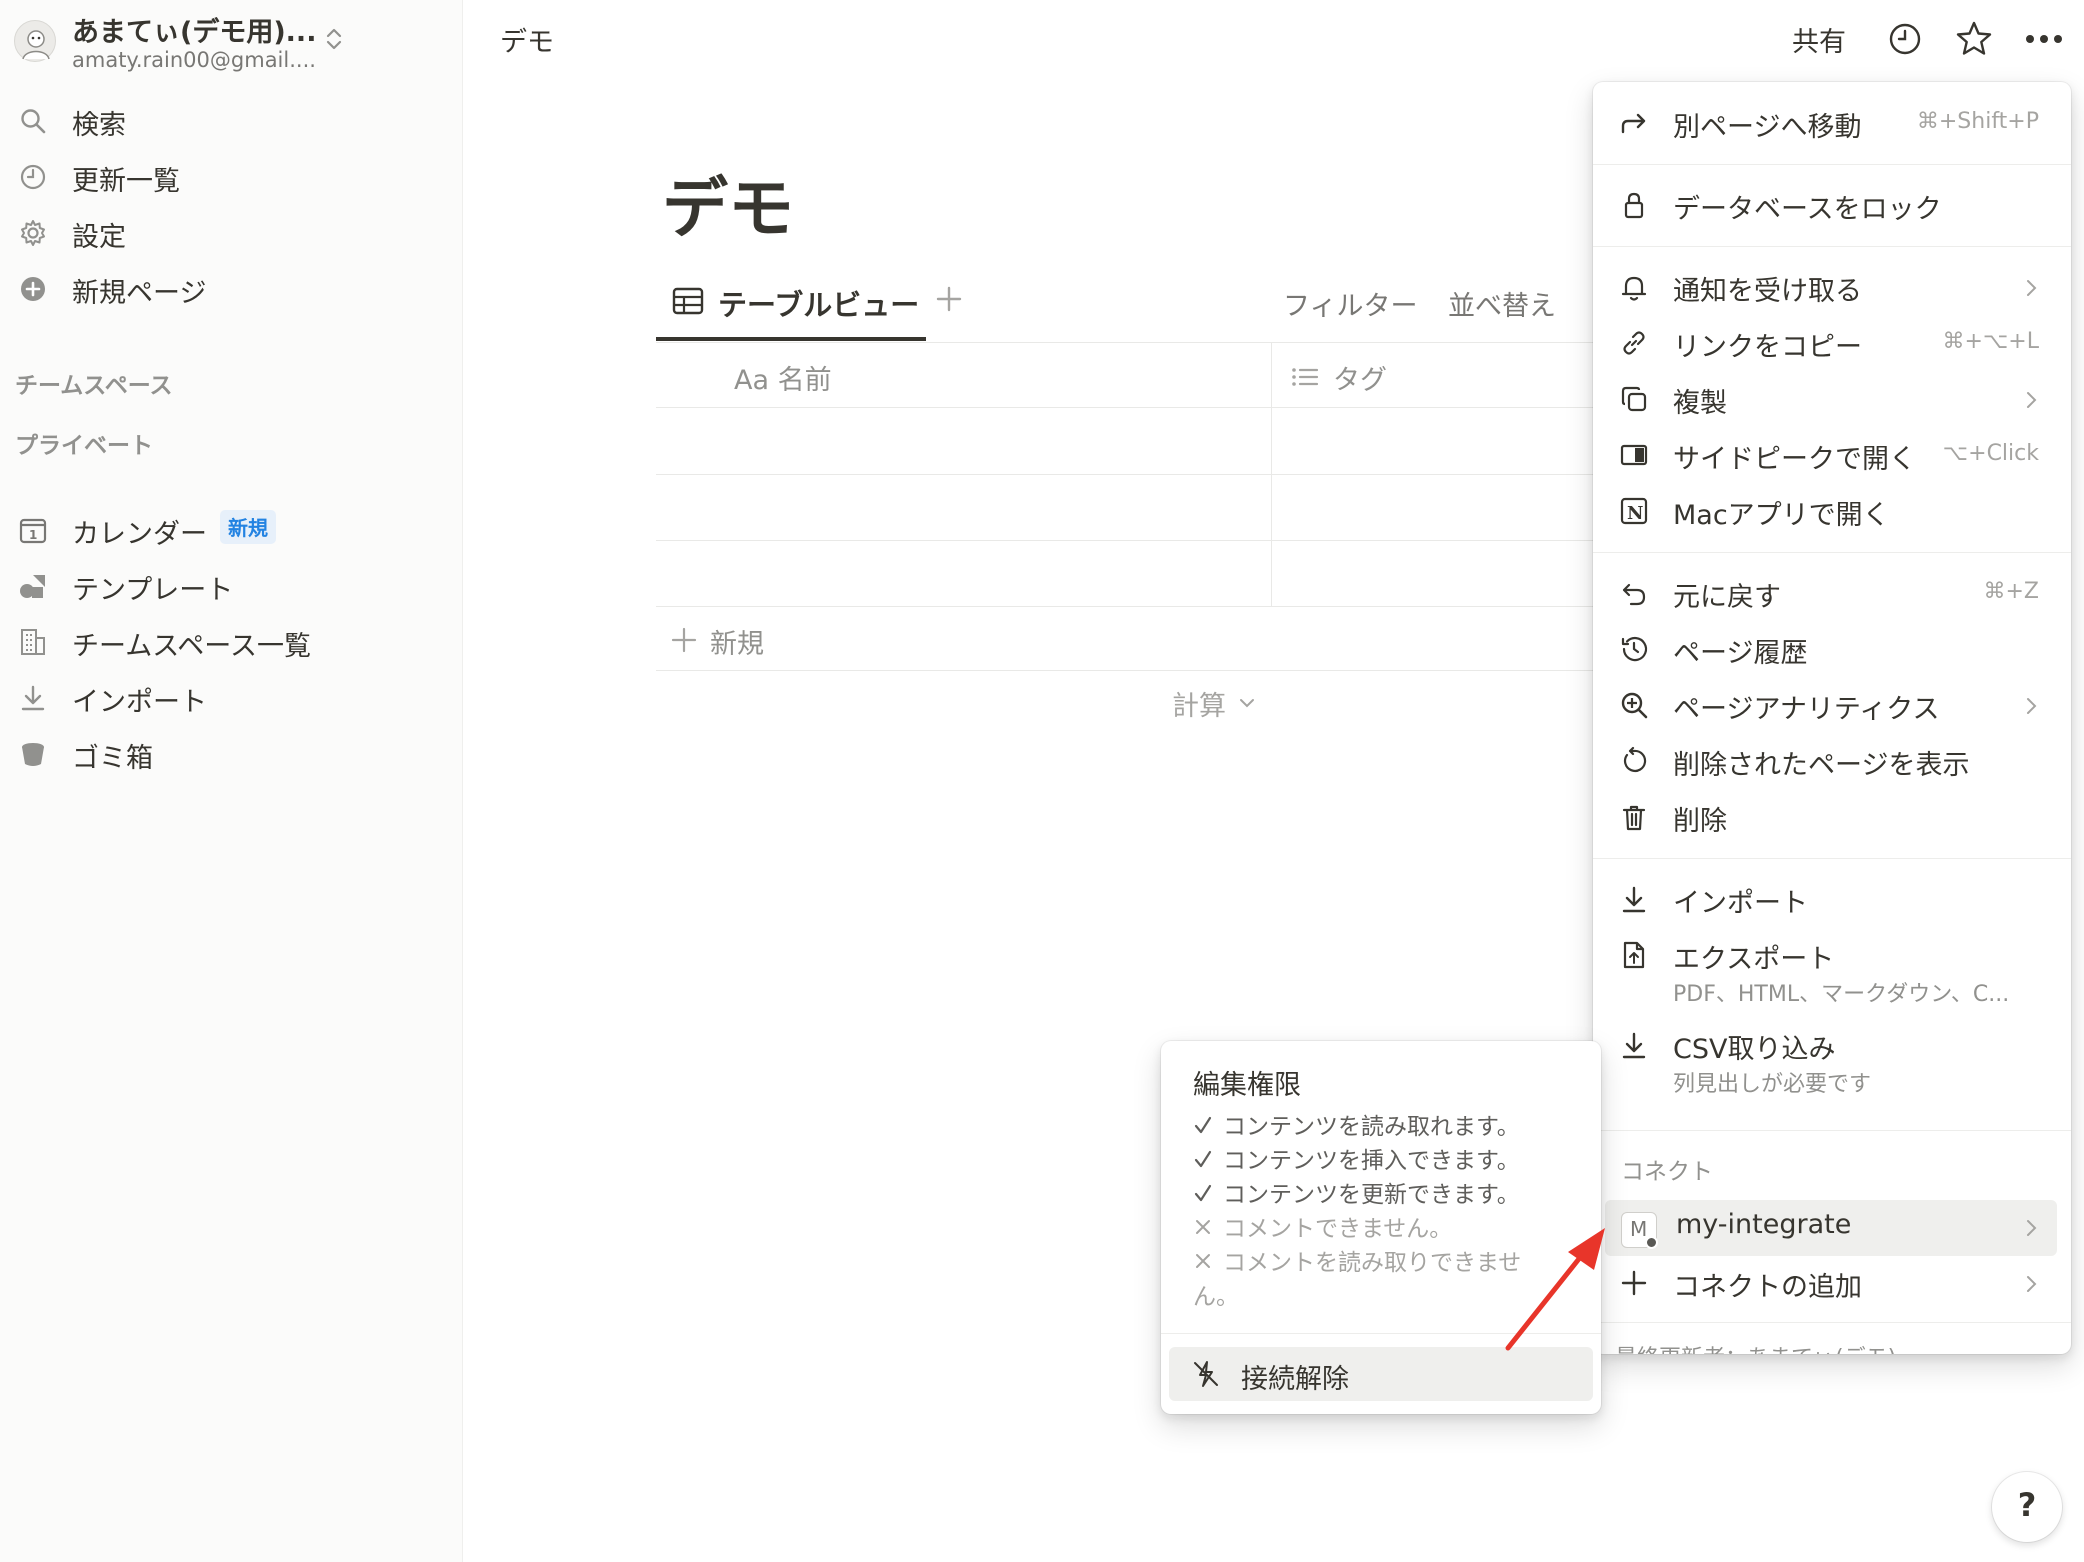 The height and width of the screenshot is (1562, 2084). Describe the element at coordinates (84, 443) in the screenshot. I see `section-private: プライベート` at that location.